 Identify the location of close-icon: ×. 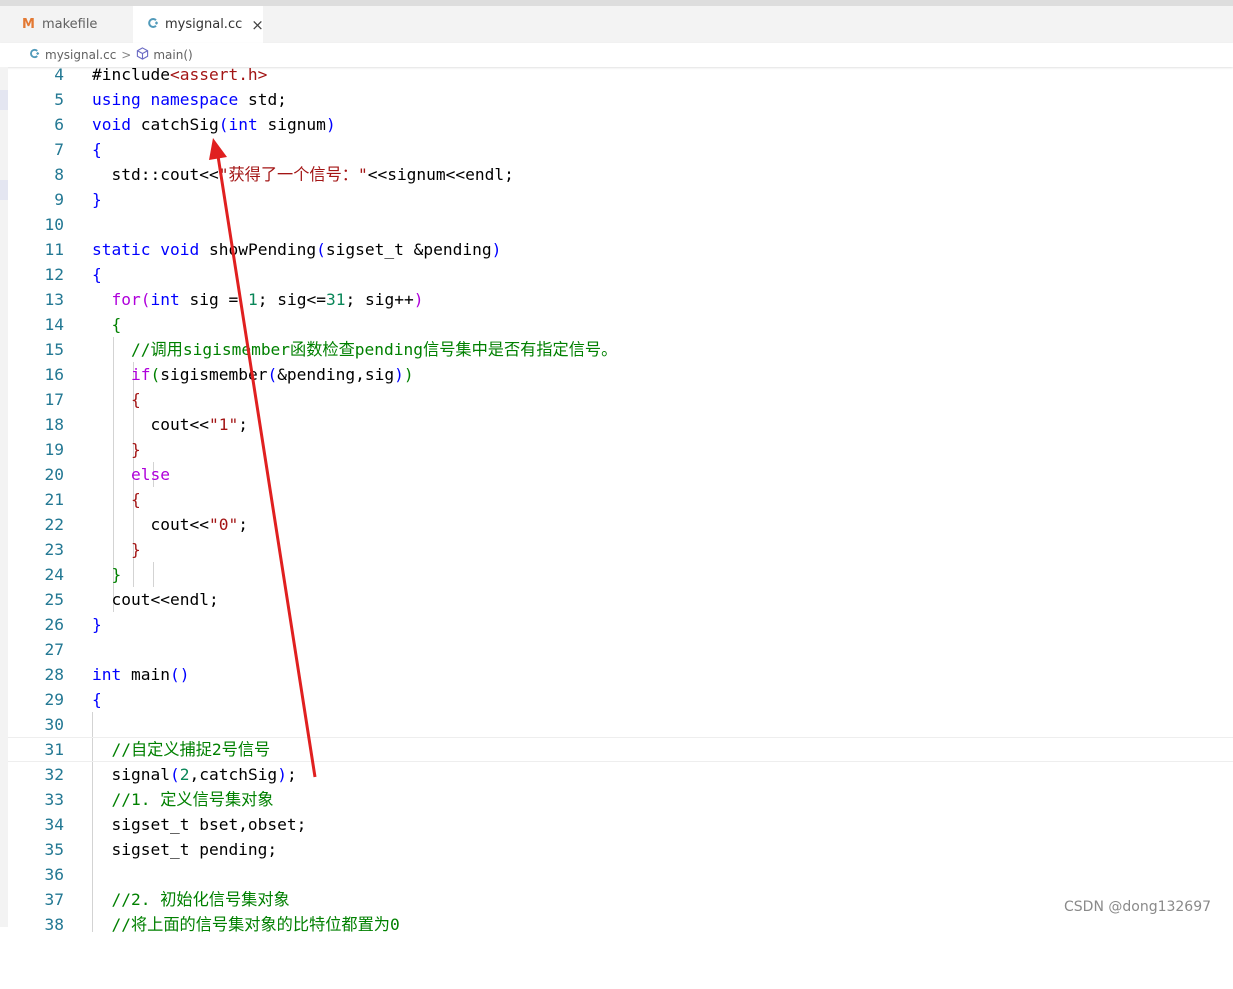
(257, 25).